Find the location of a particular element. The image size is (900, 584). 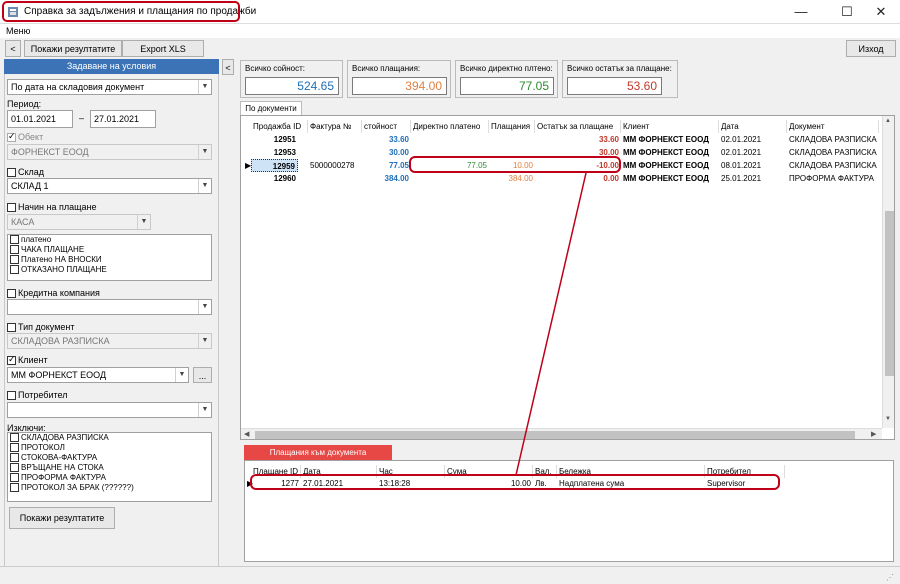

list-item: ПРОТОКОЛ ЗА БРАК (??????) is located at coordinates (109, 488).